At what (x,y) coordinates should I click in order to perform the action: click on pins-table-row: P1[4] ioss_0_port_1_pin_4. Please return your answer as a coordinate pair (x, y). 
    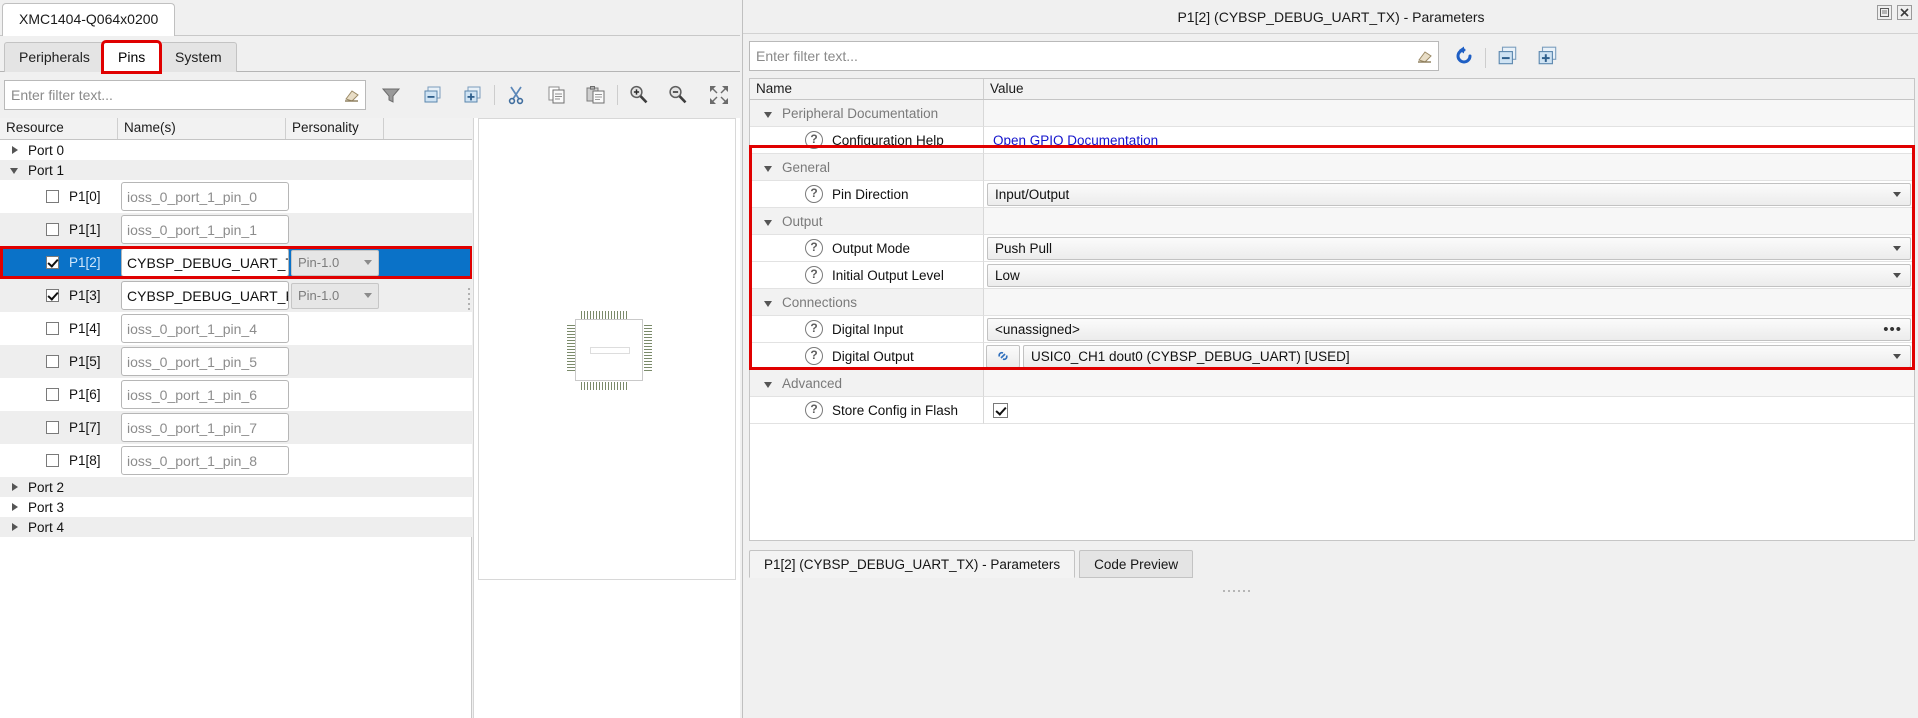
    Looking at the image, I should click on (236, 328).